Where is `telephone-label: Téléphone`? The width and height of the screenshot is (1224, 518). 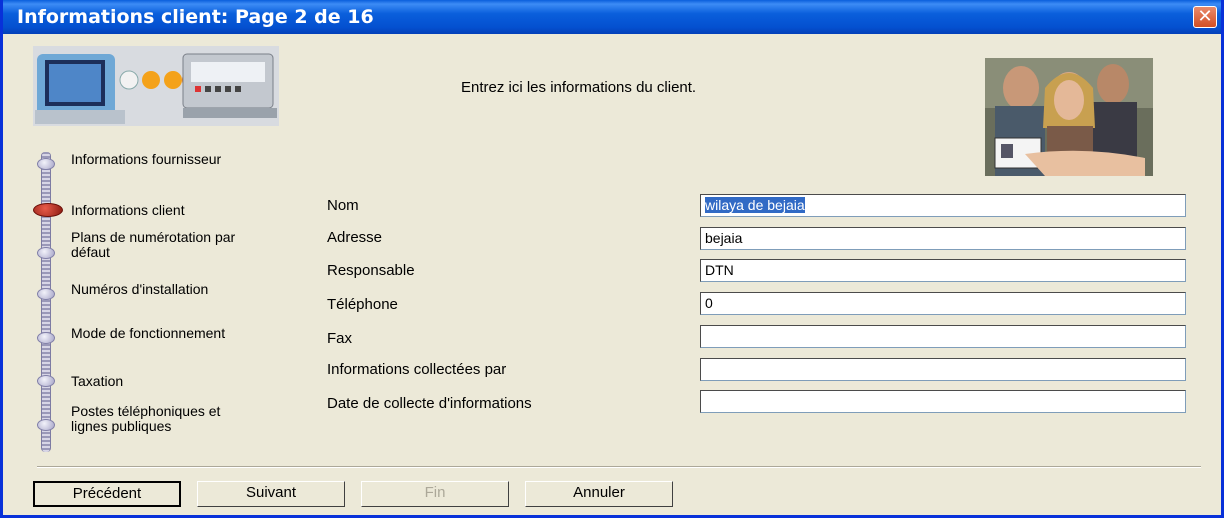
telephone-label: Téléphone is located at coordinates (362, 304).